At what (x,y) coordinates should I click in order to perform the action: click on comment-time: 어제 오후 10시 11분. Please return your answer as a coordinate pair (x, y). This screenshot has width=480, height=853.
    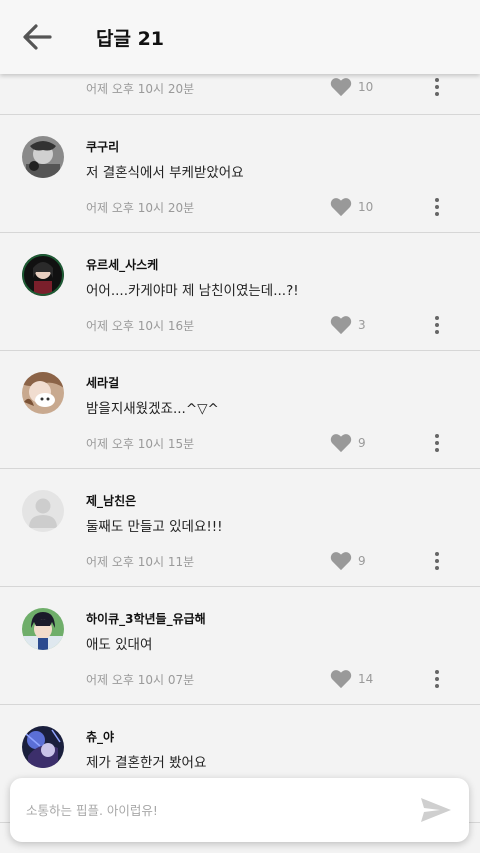
    Looking at the image, I should click on (140, 562).